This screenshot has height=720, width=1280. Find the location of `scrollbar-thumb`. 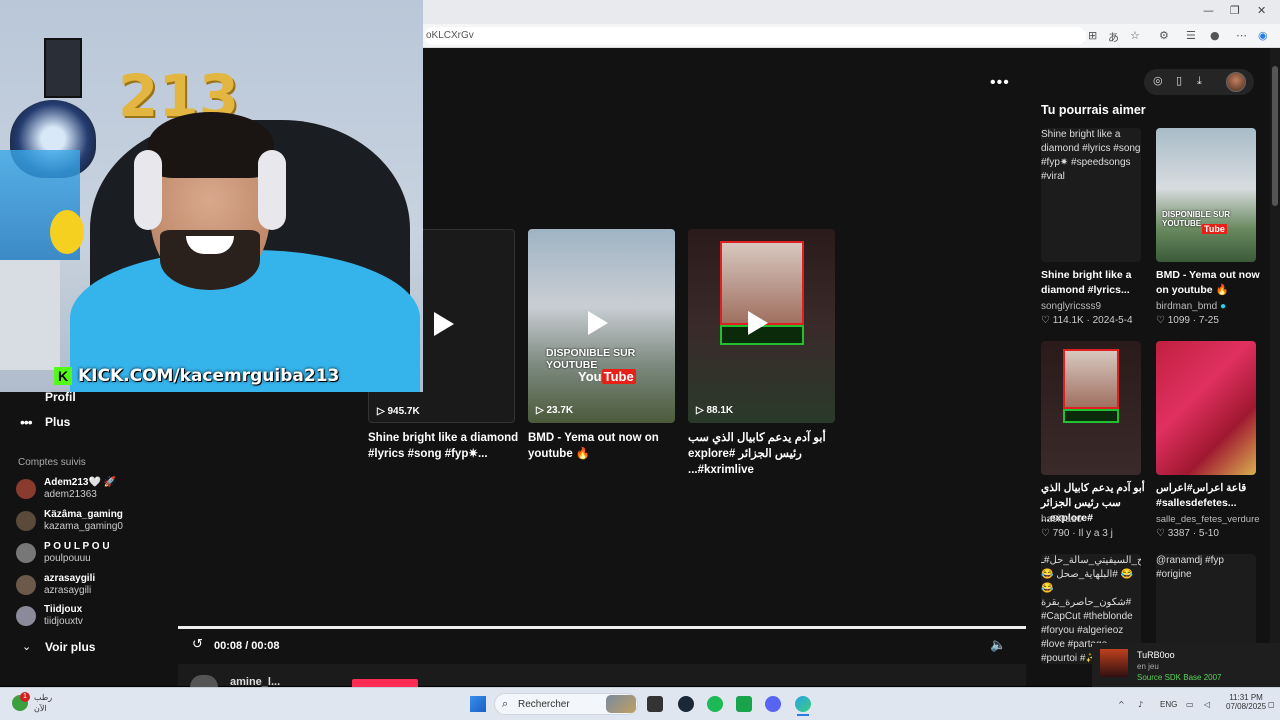

scrollbar-thumb is located at coordinates (1275, 136).